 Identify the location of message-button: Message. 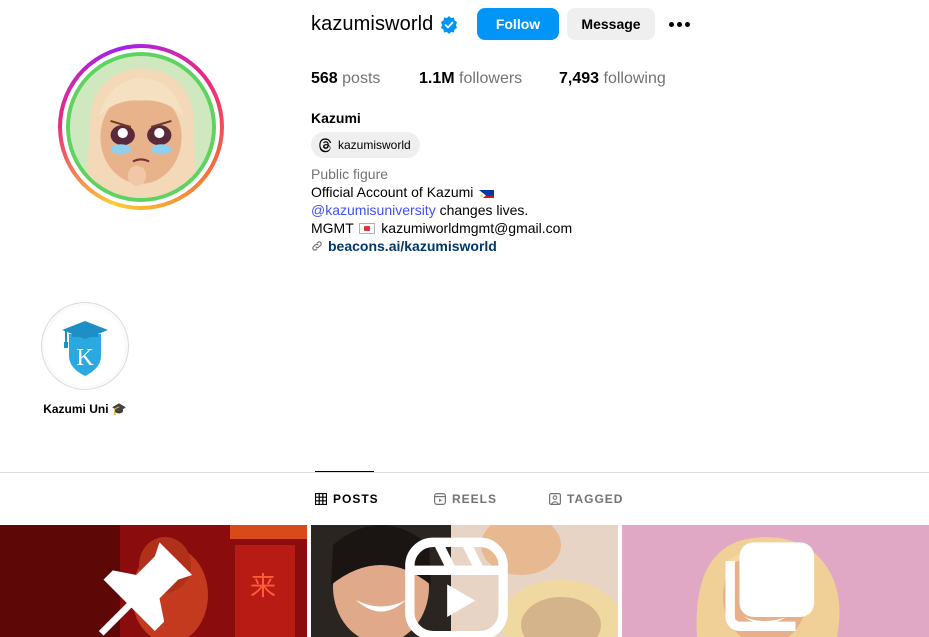
(611, 24).